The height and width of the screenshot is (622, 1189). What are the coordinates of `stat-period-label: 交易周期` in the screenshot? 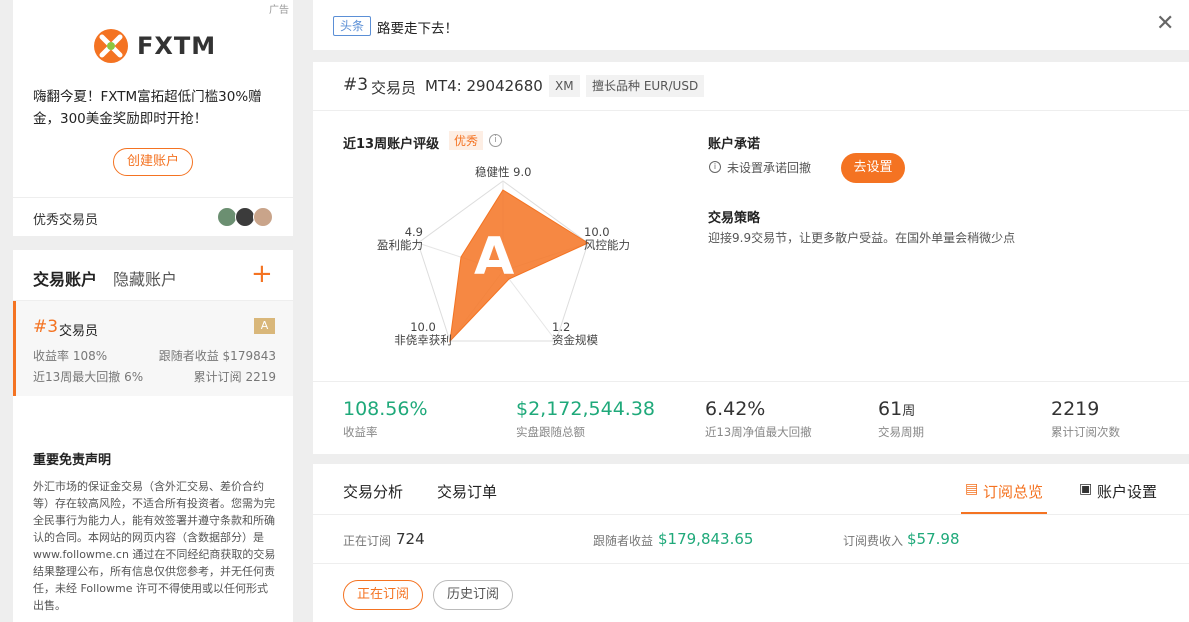 It's located at (901, 432).